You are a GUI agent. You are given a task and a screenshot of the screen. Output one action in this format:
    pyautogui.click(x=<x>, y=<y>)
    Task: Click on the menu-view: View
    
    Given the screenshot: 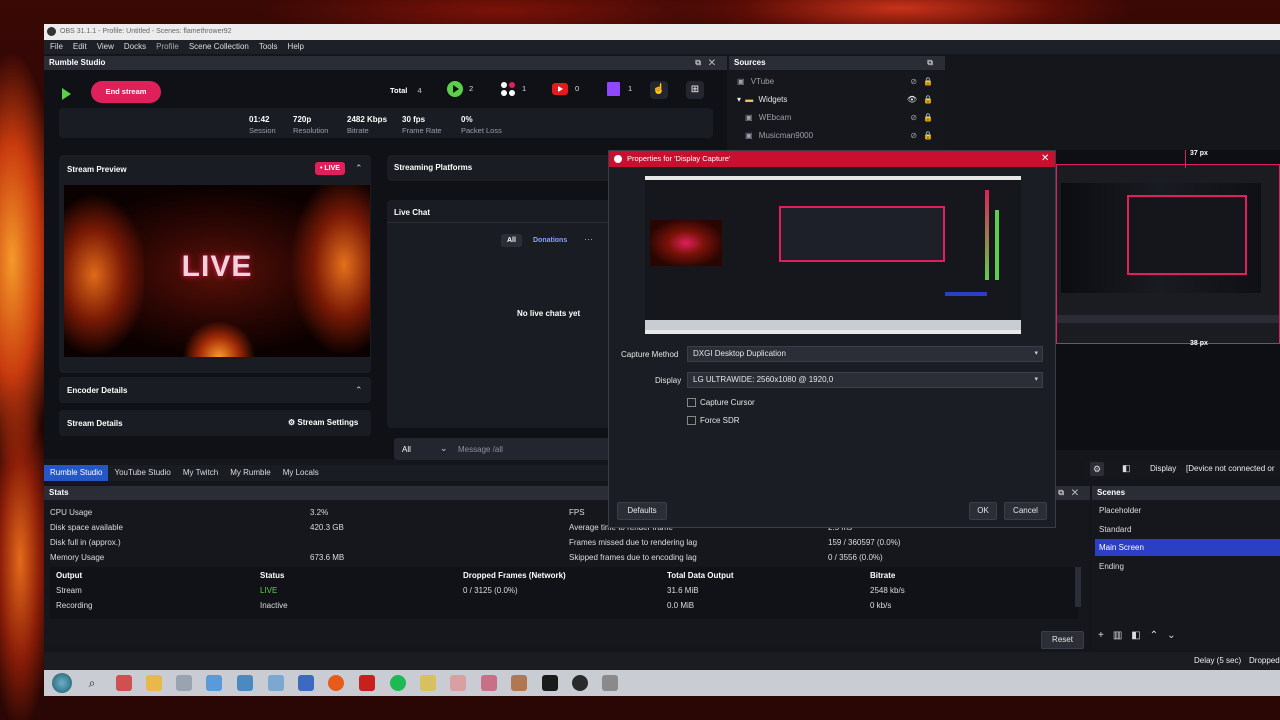 What is the action you would take?
    pyautogui.click(x=105, y=47)
    